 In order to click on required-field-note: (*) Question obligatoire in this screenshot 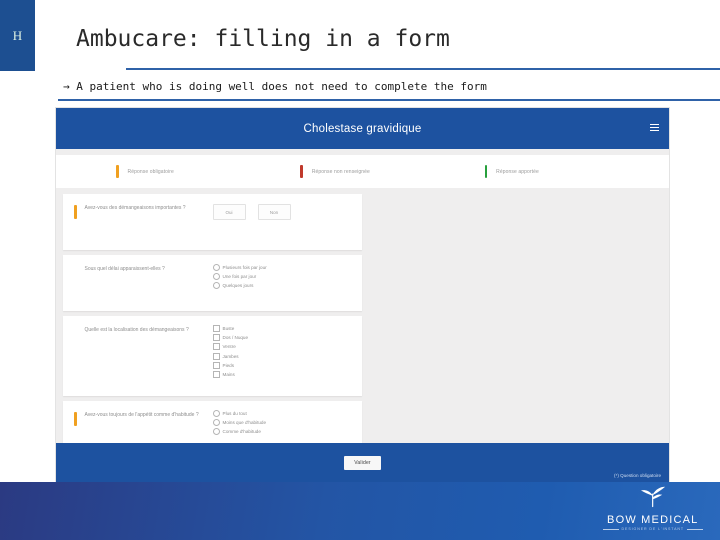, I will do `click(637, 475)`.